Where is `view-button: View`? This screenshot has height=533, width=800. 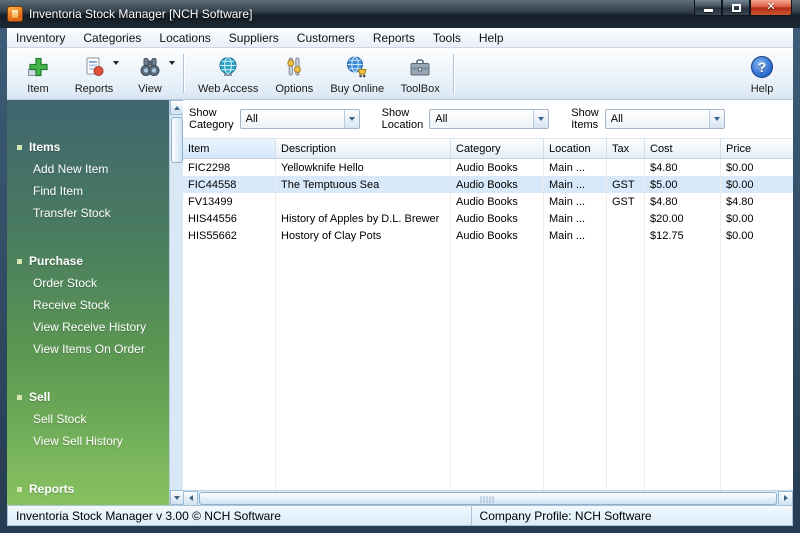 view-button: View is located at coordinates (150, 73).